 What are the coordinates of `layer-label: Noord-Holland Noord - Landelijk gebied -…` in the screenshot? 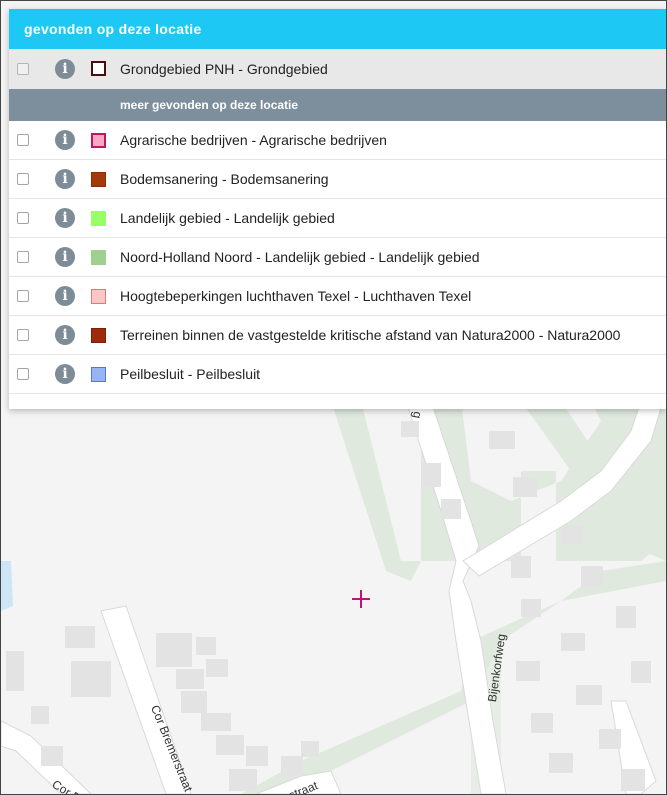 It's located at (300, 257).